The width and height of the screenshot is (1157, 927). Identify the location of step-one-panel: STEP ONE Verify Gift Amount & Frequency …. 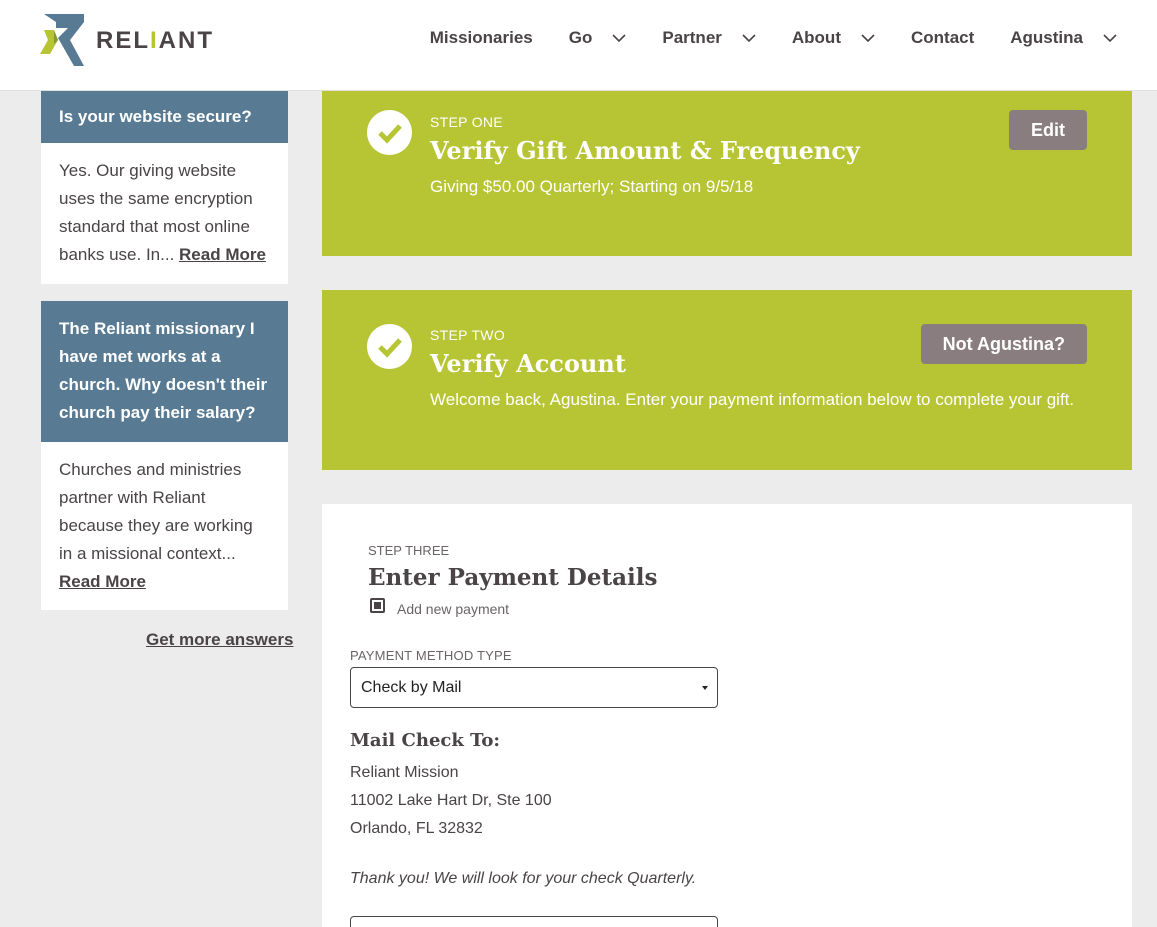
(727, 173).